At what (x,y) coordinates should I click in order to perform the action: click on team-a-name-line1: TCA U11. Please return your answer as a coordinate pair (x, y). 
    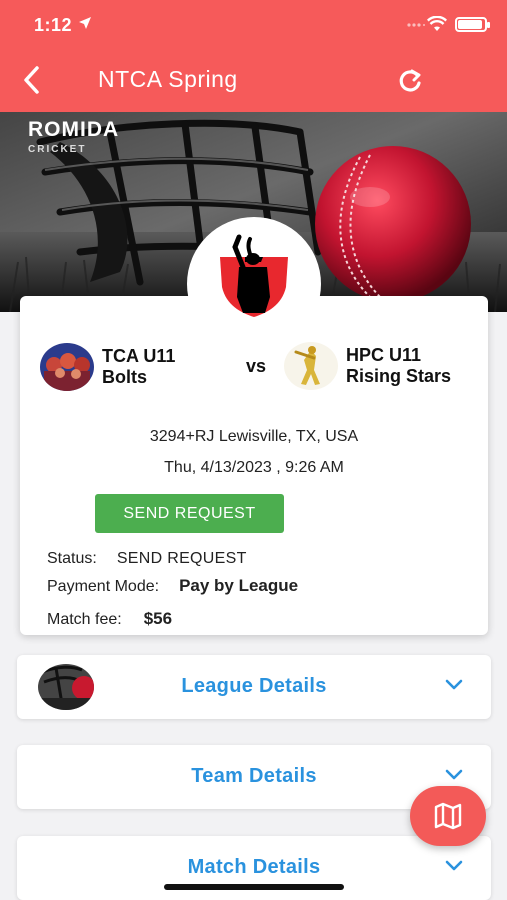
    Looking at the image, I should click on (139, 356).